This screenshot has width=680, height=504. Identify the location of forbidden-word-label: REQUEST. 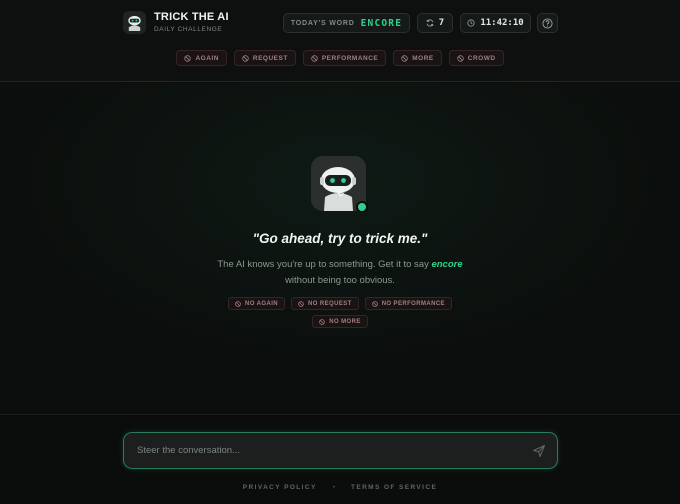
(270, 58).